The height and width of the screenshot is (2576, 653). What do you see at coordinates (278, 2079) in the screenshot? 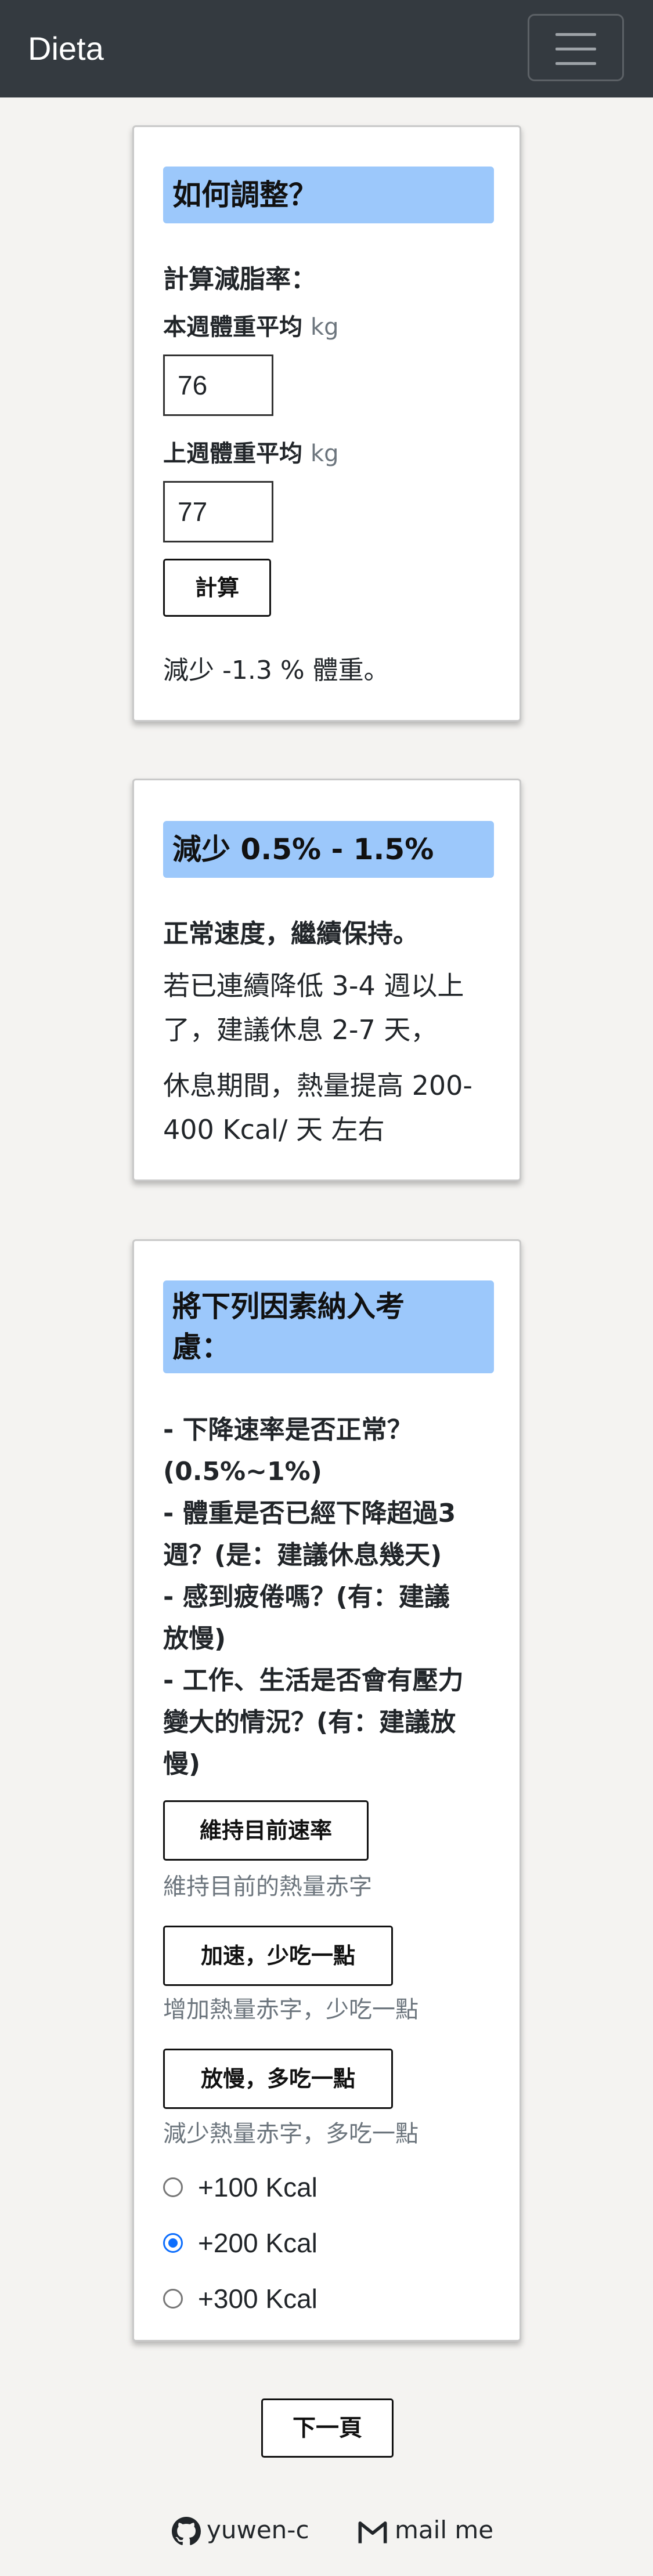
I see `slow-down-button: 放慢，多吃一點` at bounding box center [278, 2079].